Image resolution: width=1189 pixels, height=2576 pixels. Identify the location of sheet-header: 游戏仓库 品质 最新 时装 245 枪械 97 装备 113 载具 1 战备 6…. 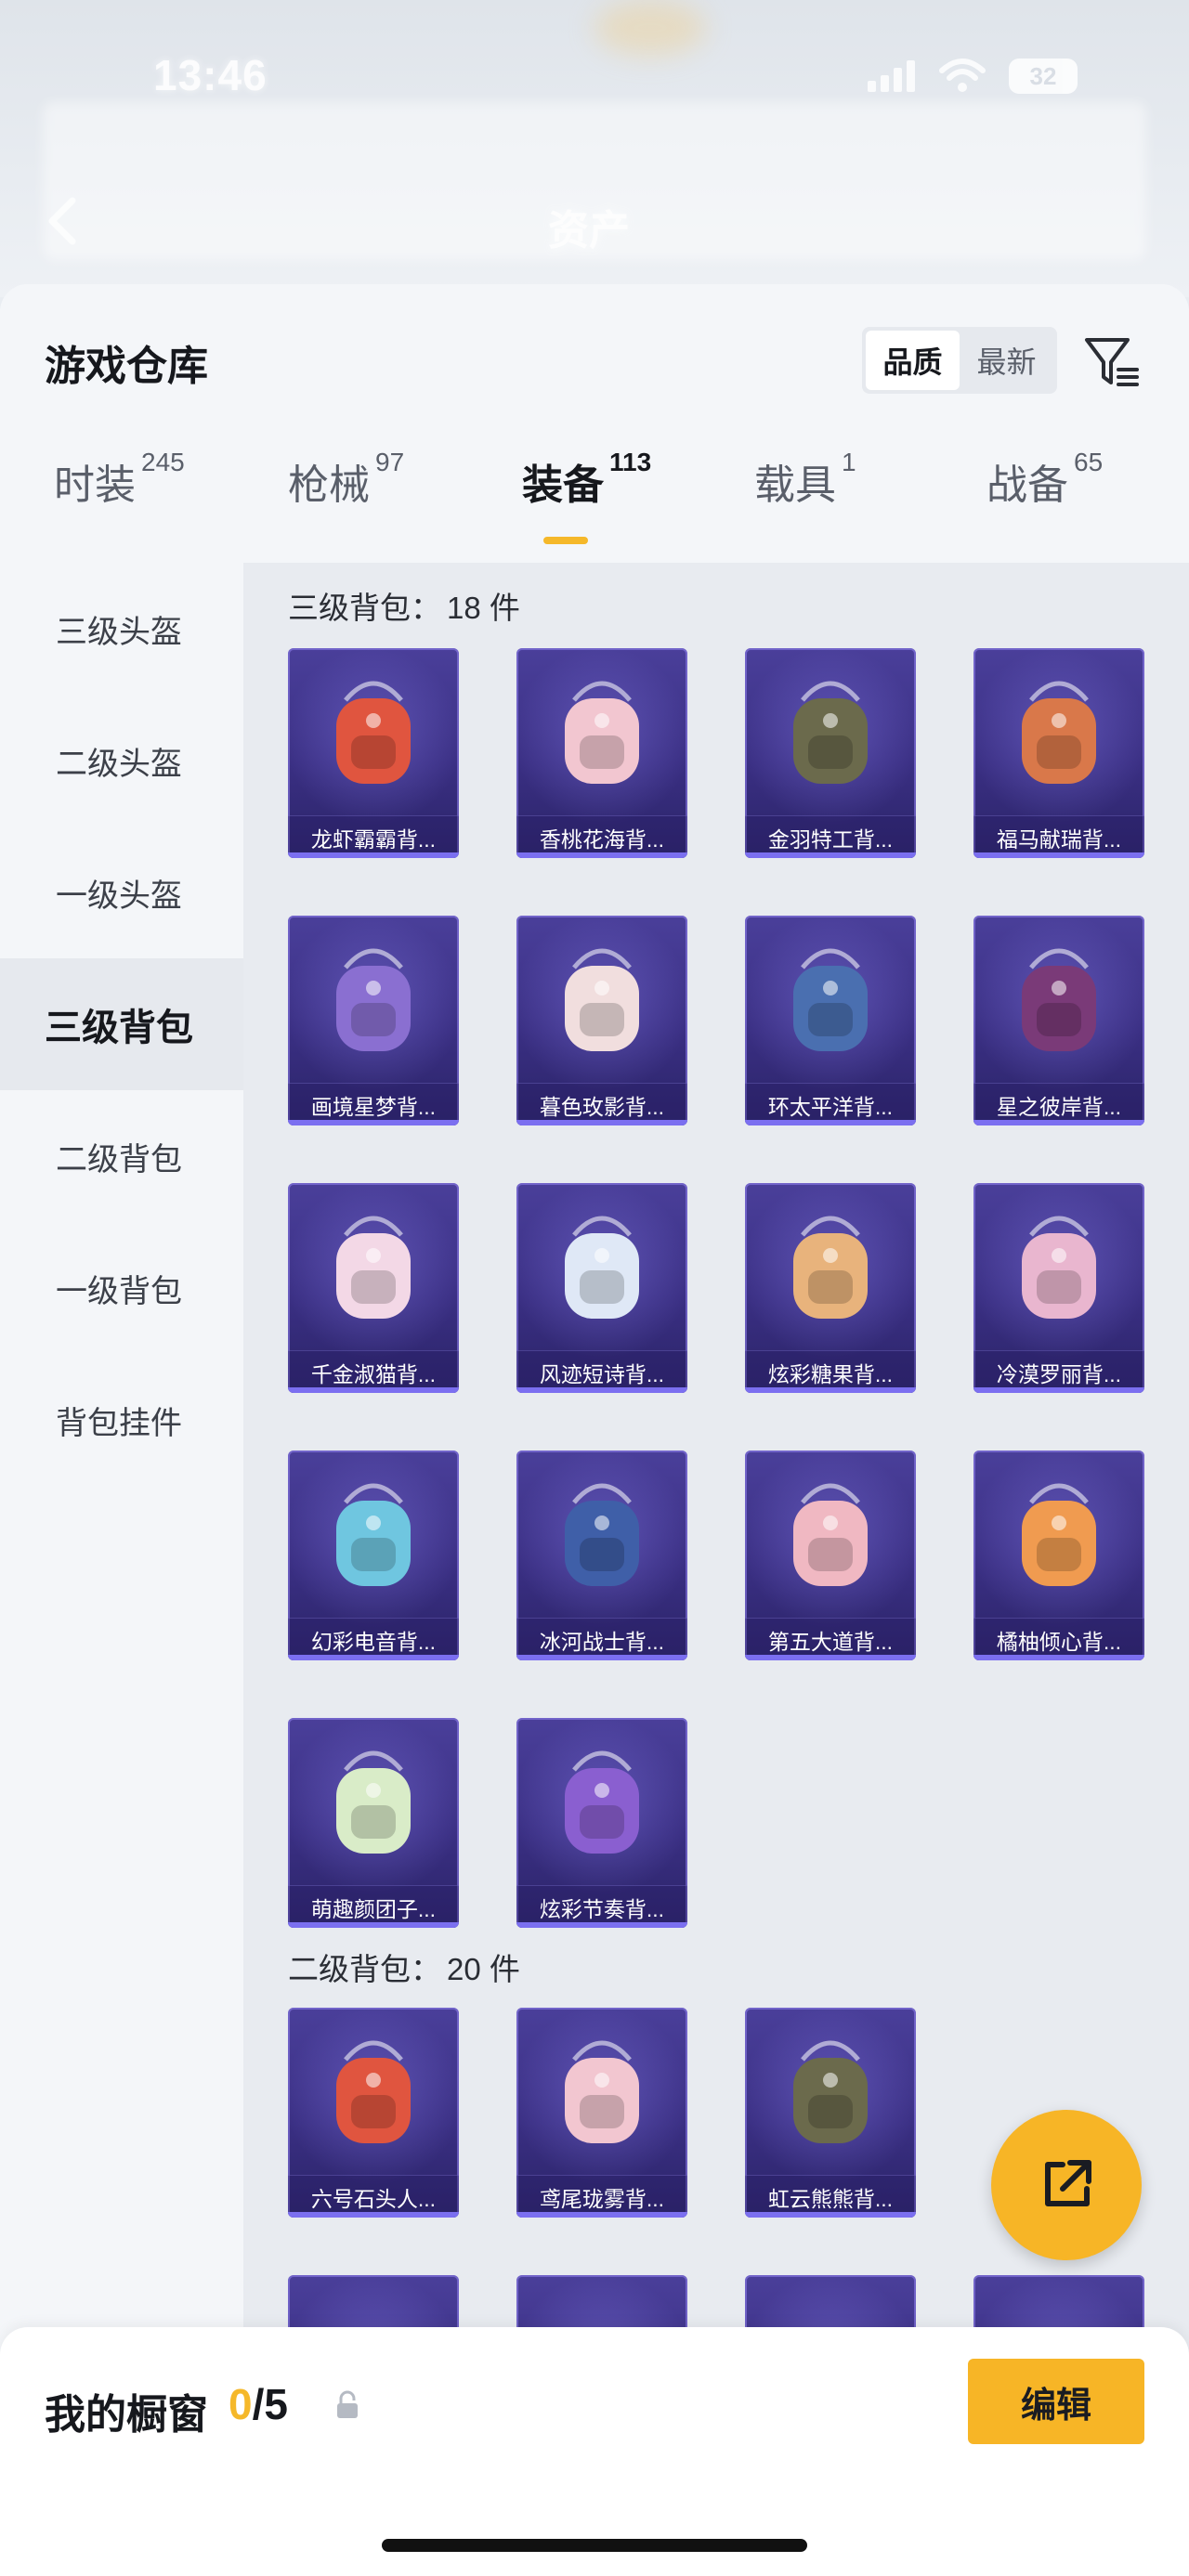
(594, 424).